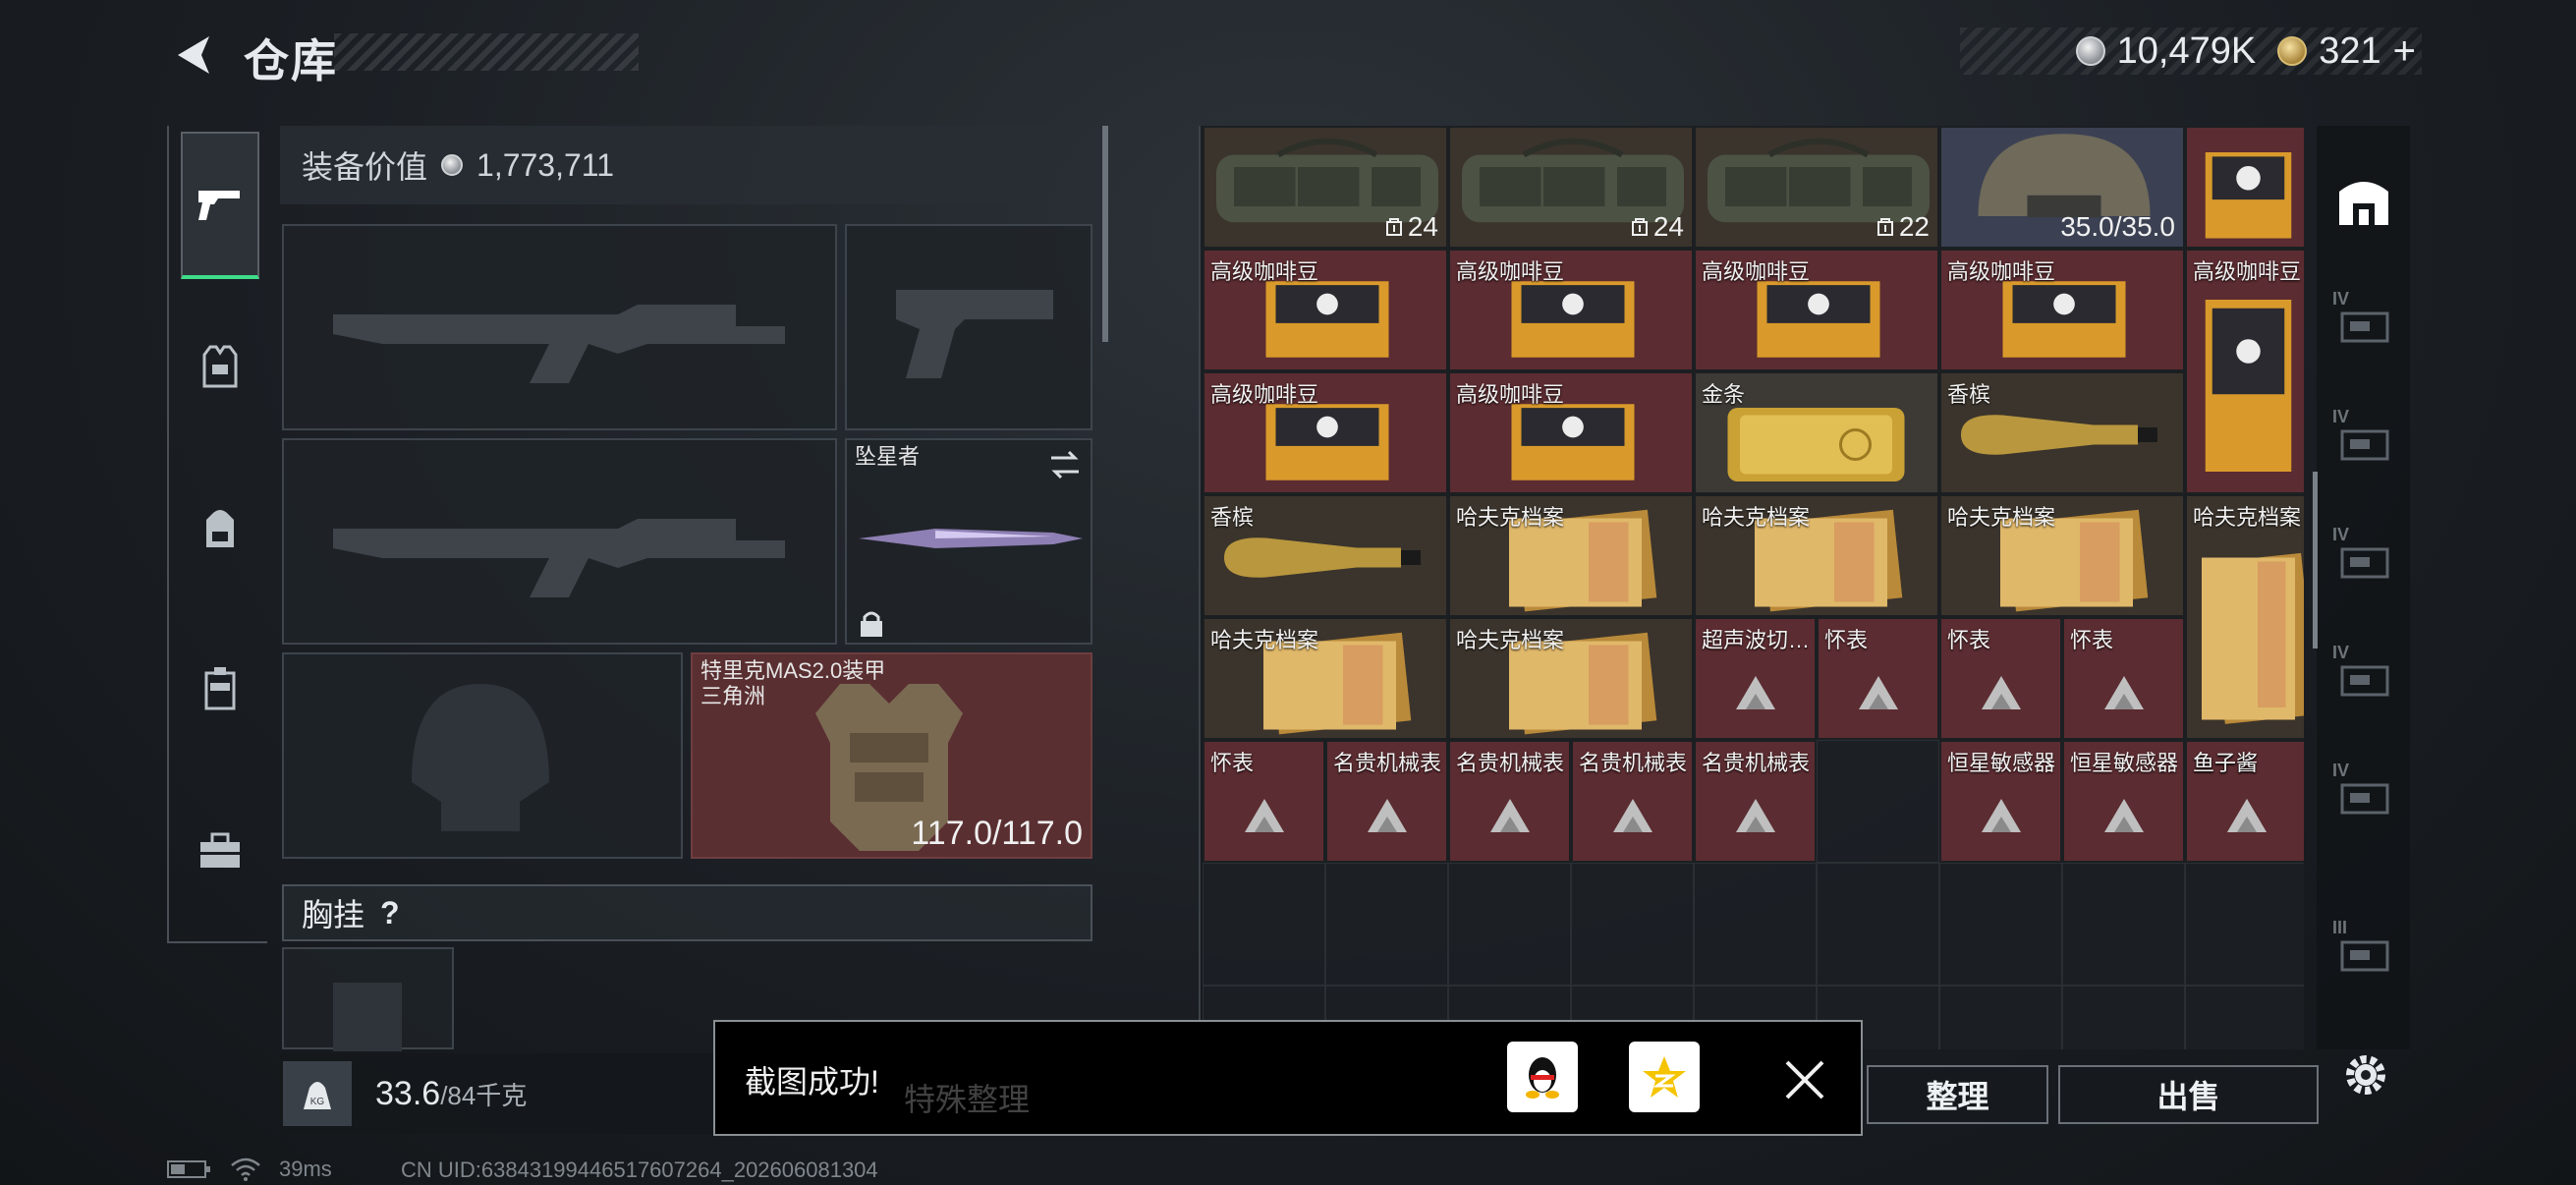 This screenshot has width=2576, height=1185. What do you see at coordinates (2363, 441) in the screenshot?
I see `storage-tab-tab-iv-2: IV` at bounding box center [2363, 441].